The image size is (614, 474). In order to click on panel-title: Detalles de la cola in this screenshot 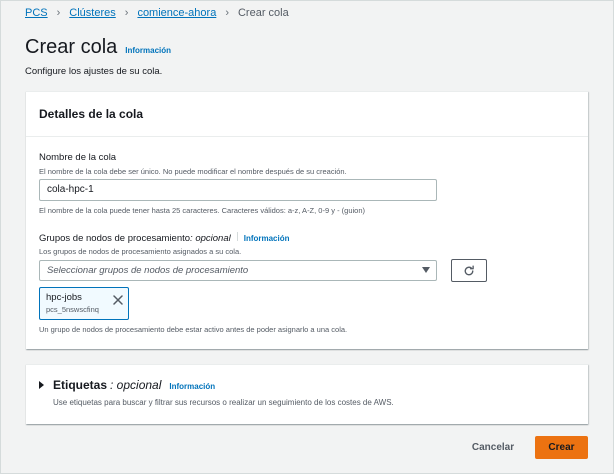, I will do `click(91, 114)`.